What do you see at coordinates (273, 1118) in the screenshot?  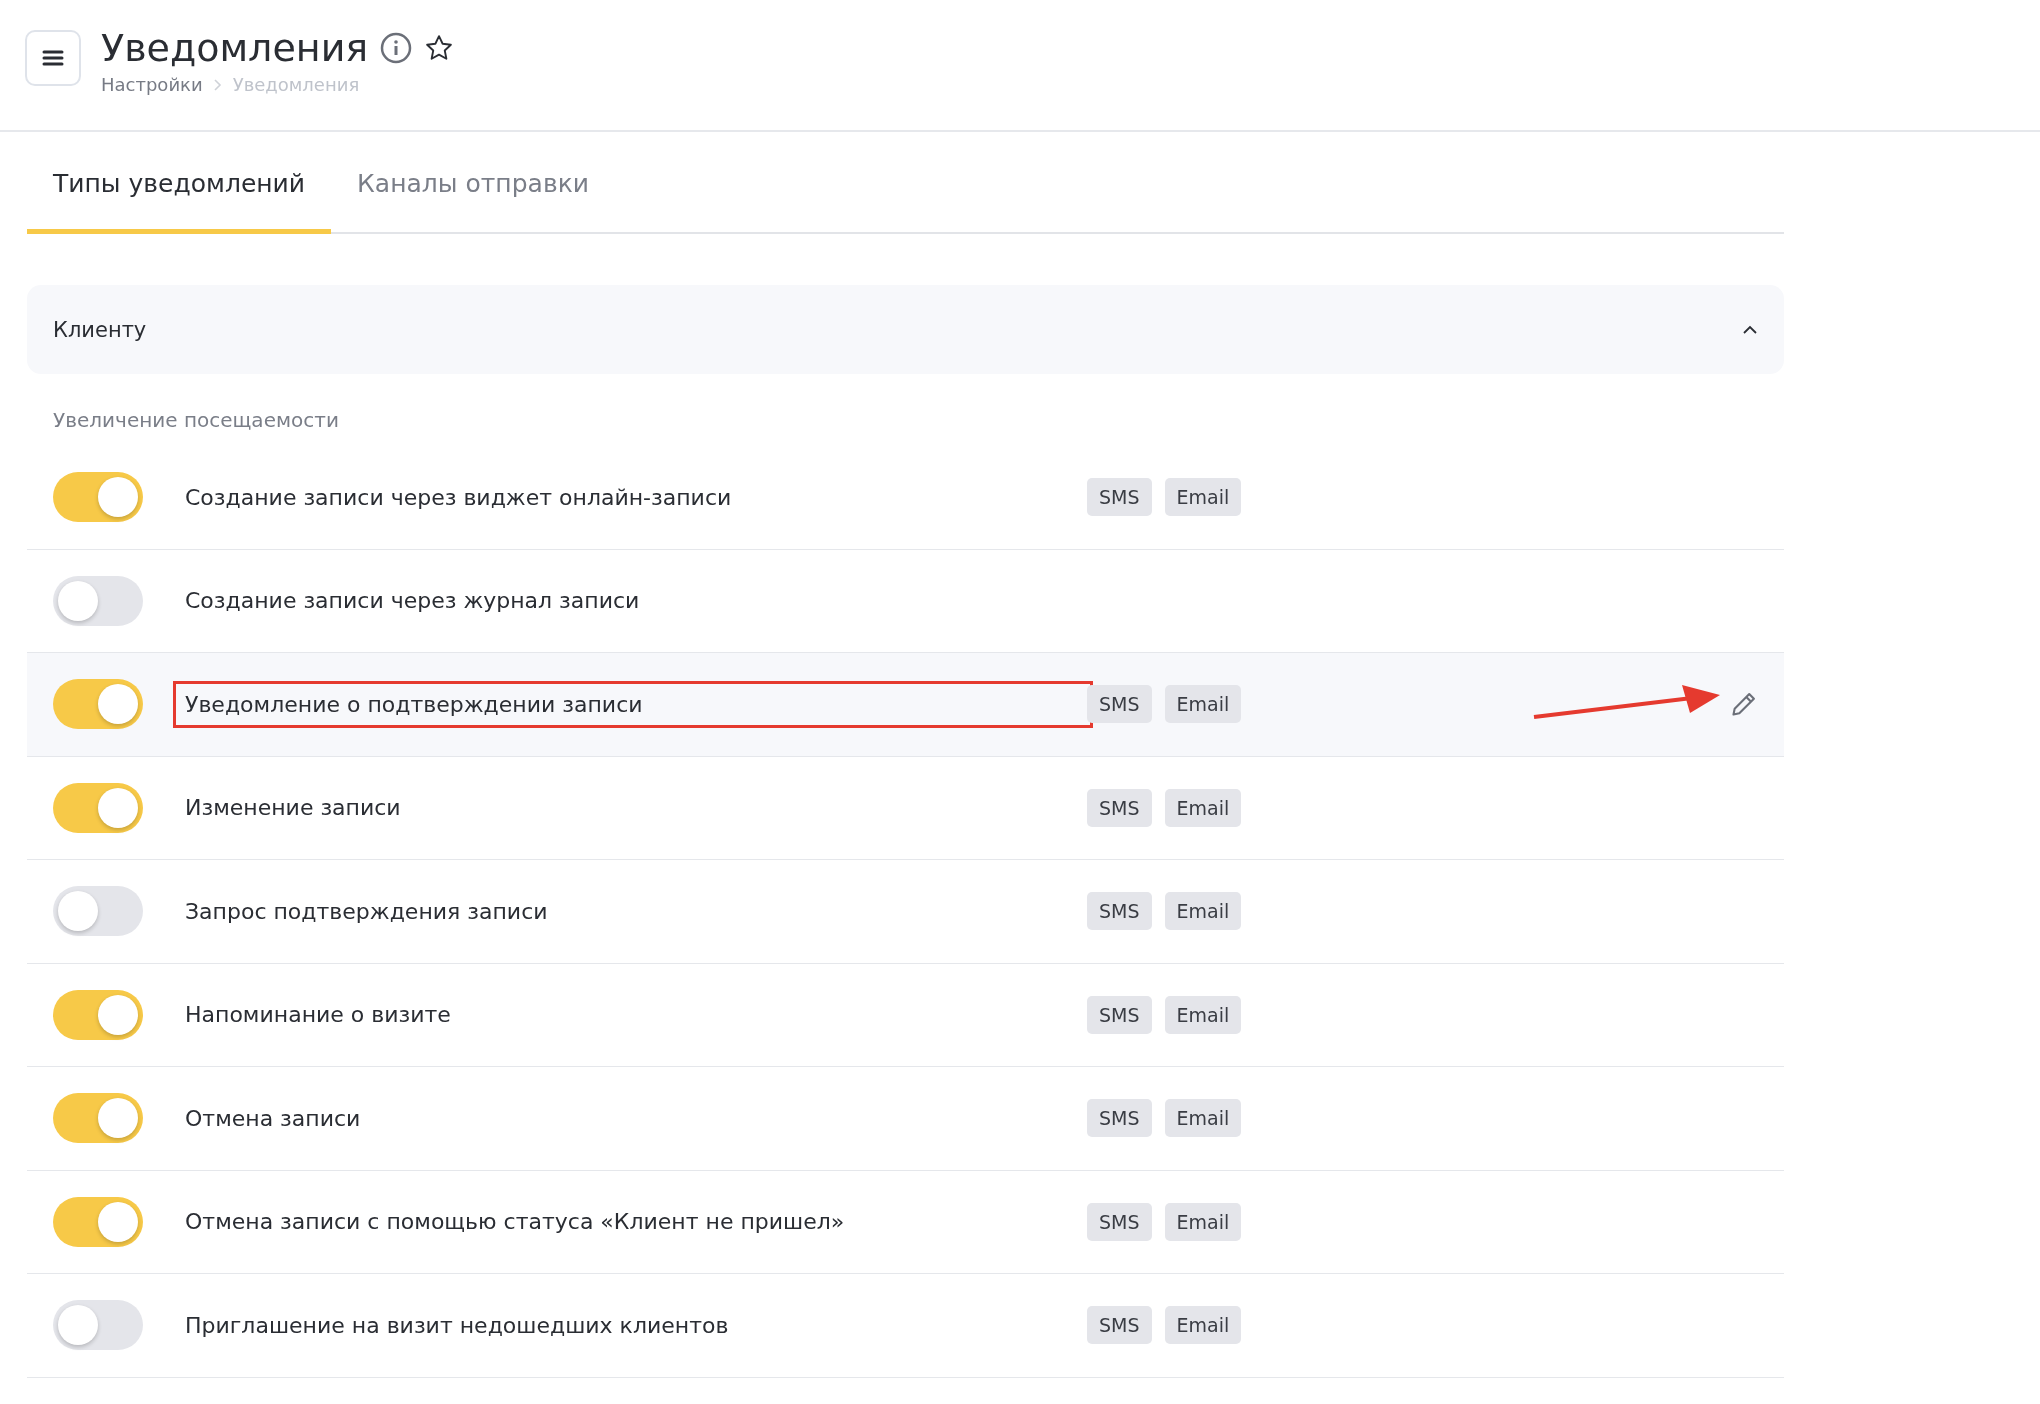 I see `notification-label: Отмена записи` at bounding box center [273, 1118].